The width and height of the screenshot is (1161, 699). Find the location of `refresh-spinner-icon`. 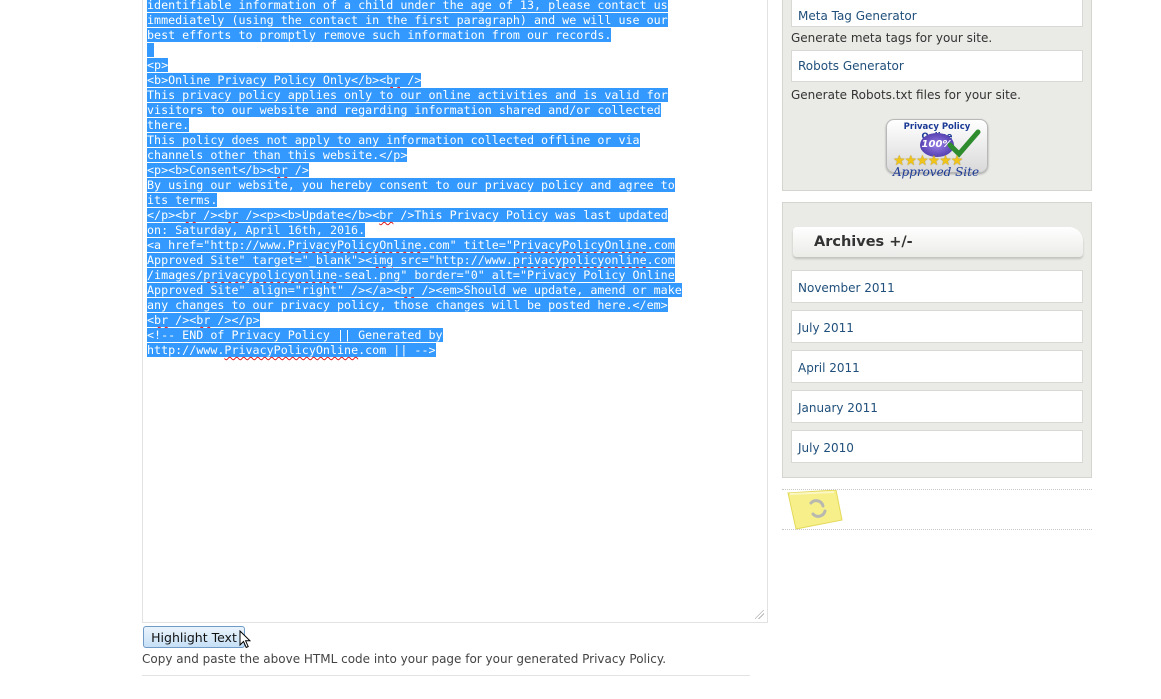

refresh-spinner-icon is located at coordinates (816, 510).